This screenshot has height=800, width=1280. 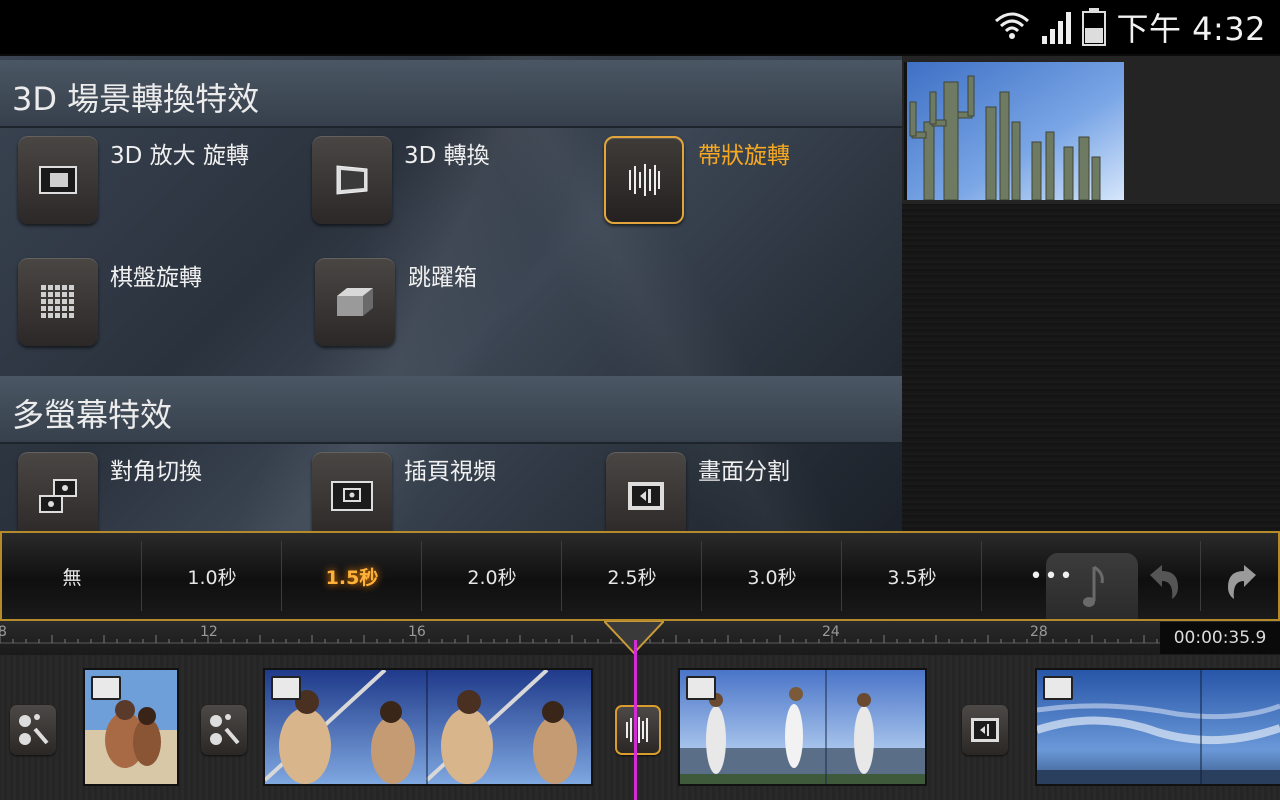 I want to click on effect-label: 棋盤旋轉, so click(x=156, y=278).